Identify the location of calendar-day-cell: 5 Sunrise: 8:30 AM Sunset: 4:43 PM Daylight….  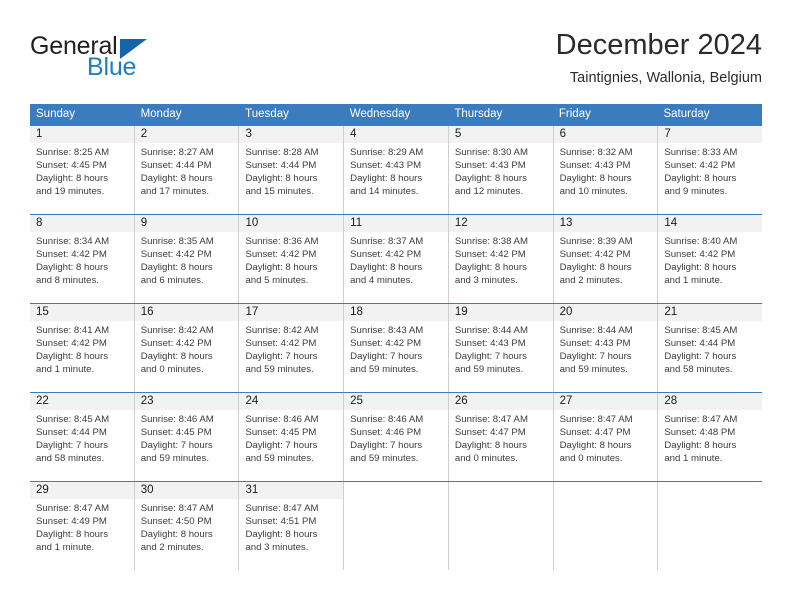
(500, 170).